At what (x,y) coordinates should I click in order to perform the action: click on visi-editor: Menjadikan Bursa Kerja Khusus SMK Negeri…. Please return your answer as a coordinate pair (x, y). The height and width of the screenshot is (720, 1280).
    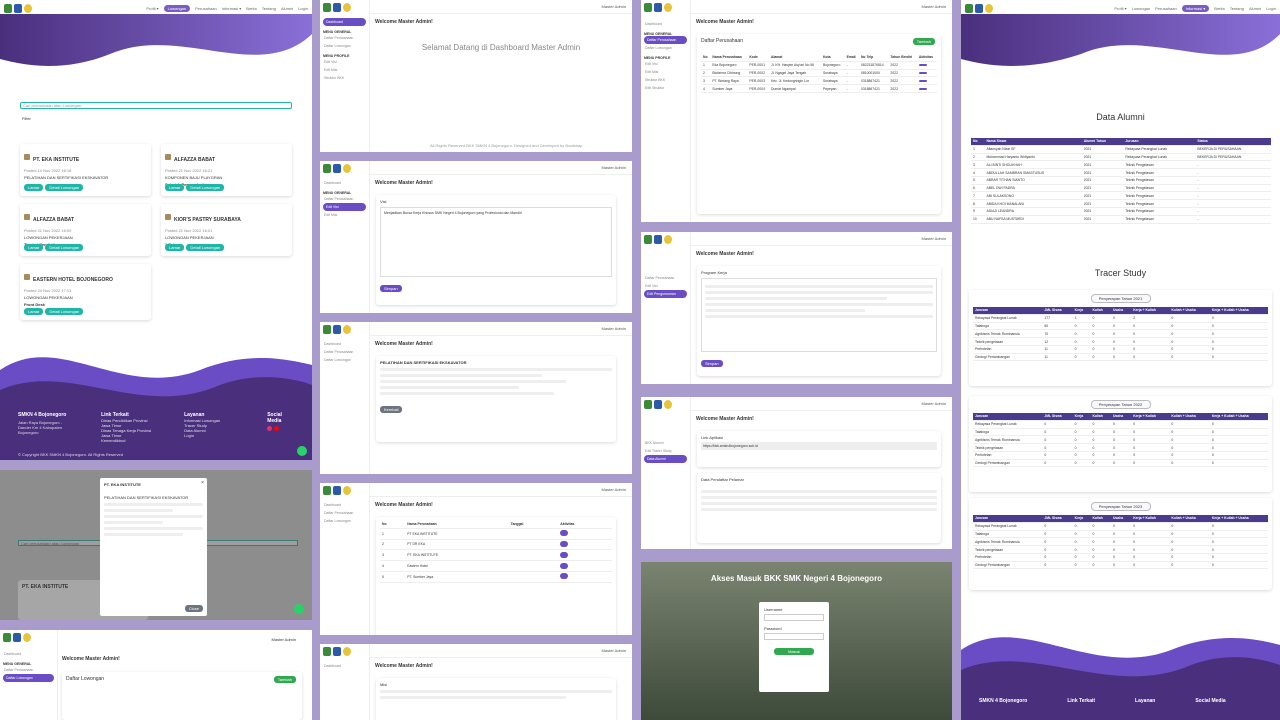
    Looking at the image, I should click on (496, 242).